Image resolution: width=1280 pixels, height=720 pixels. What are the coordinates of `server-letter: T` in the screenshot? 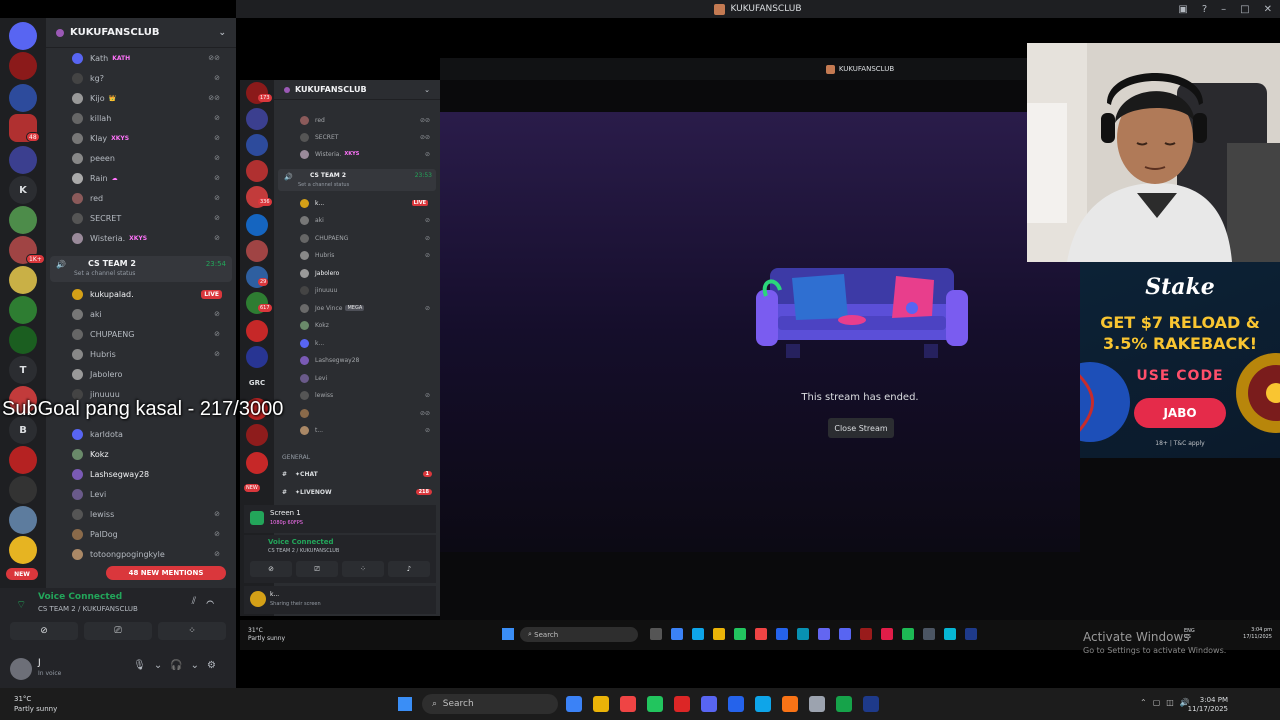 It's located at (23, 370).